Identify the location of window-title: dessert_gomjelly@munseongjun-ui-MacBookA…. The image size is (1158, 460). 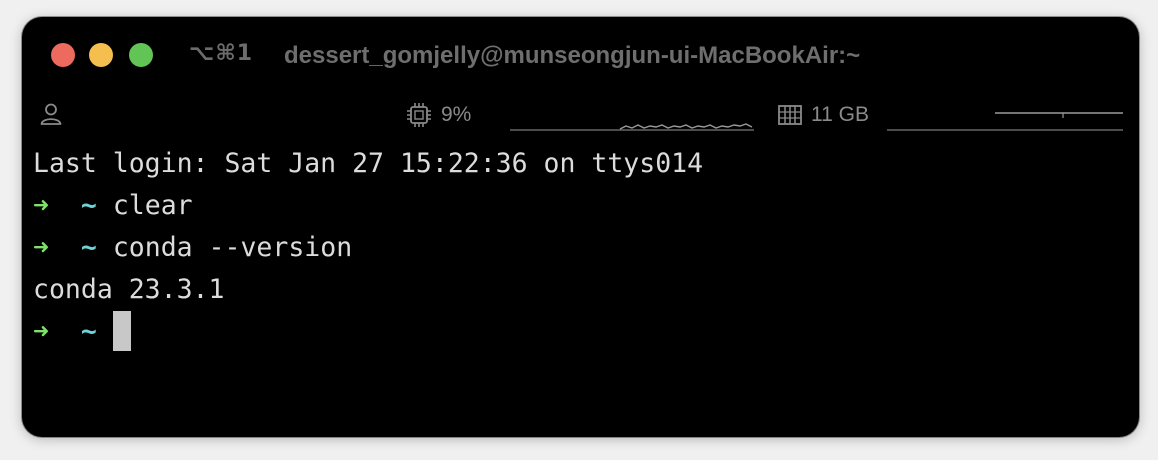
(572, 55).